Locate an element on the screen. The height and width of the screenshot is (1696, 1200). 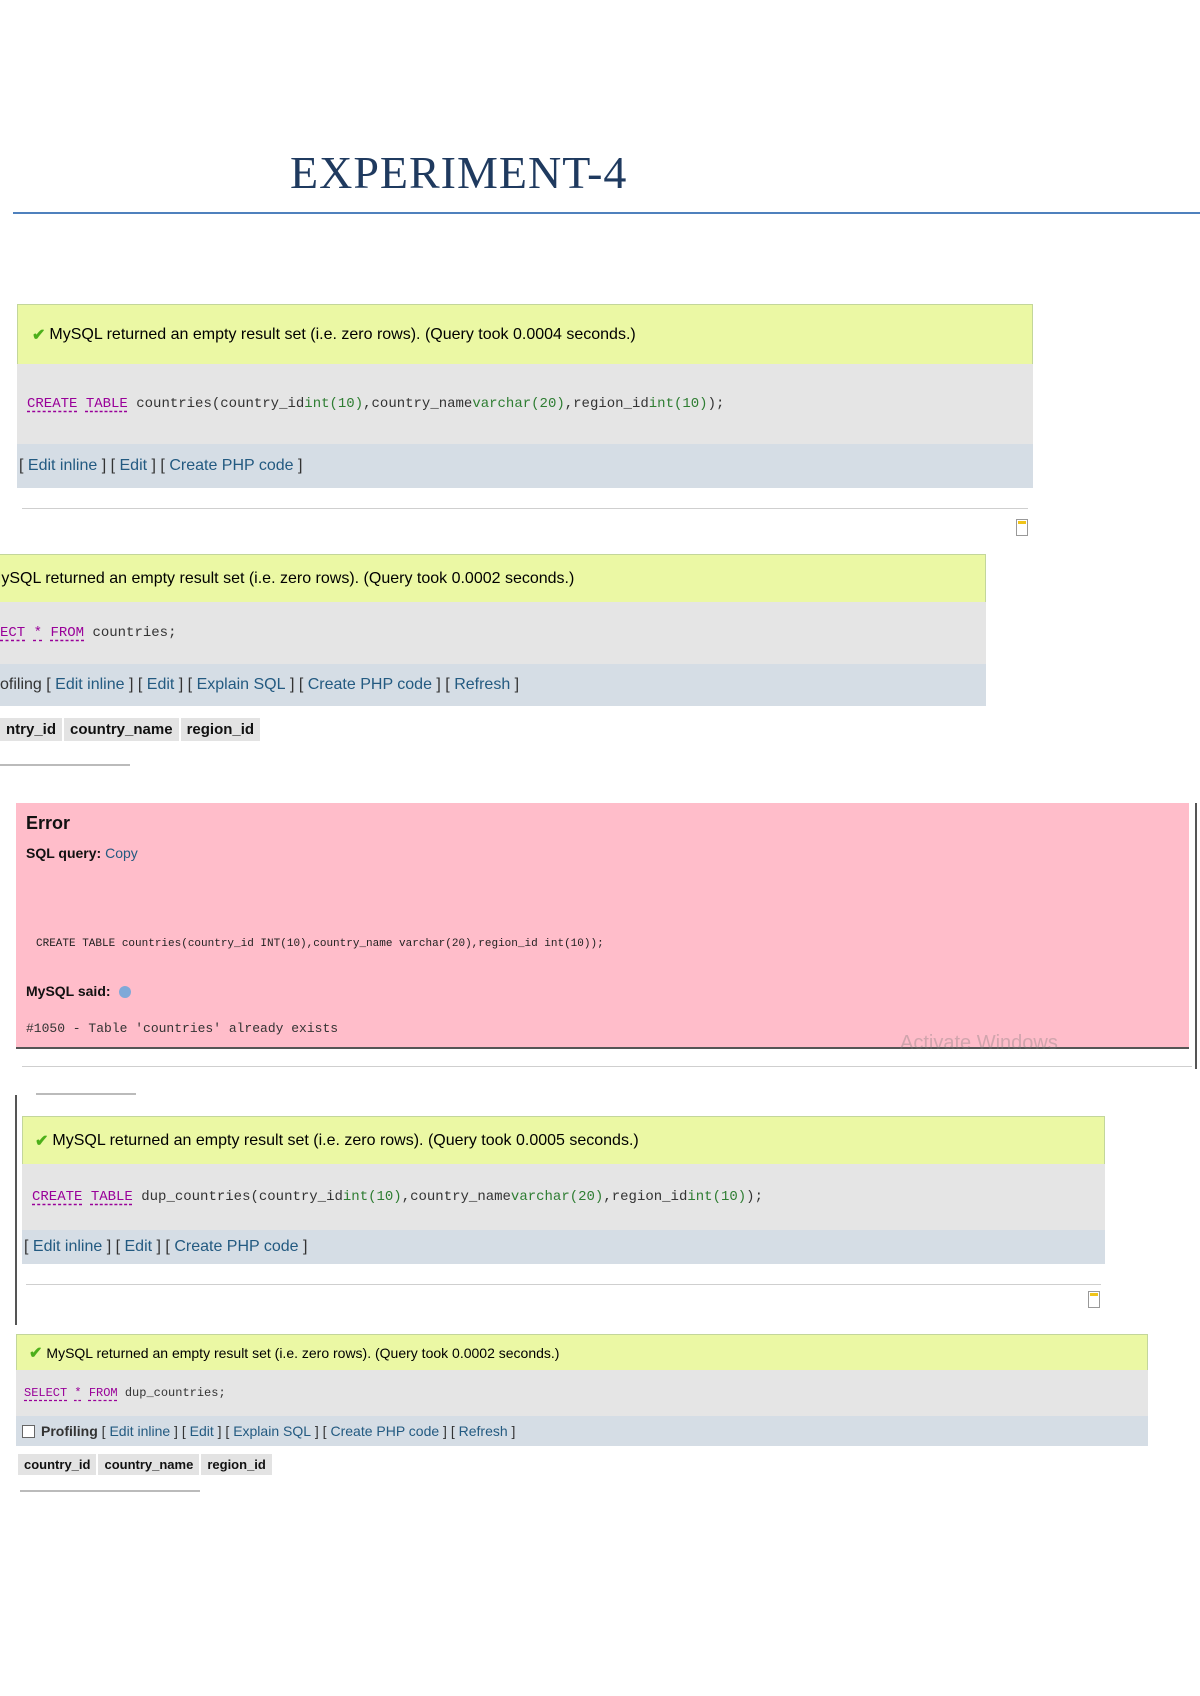
mysql-said-label: MySQL said: is located at coordinates (78, 991).